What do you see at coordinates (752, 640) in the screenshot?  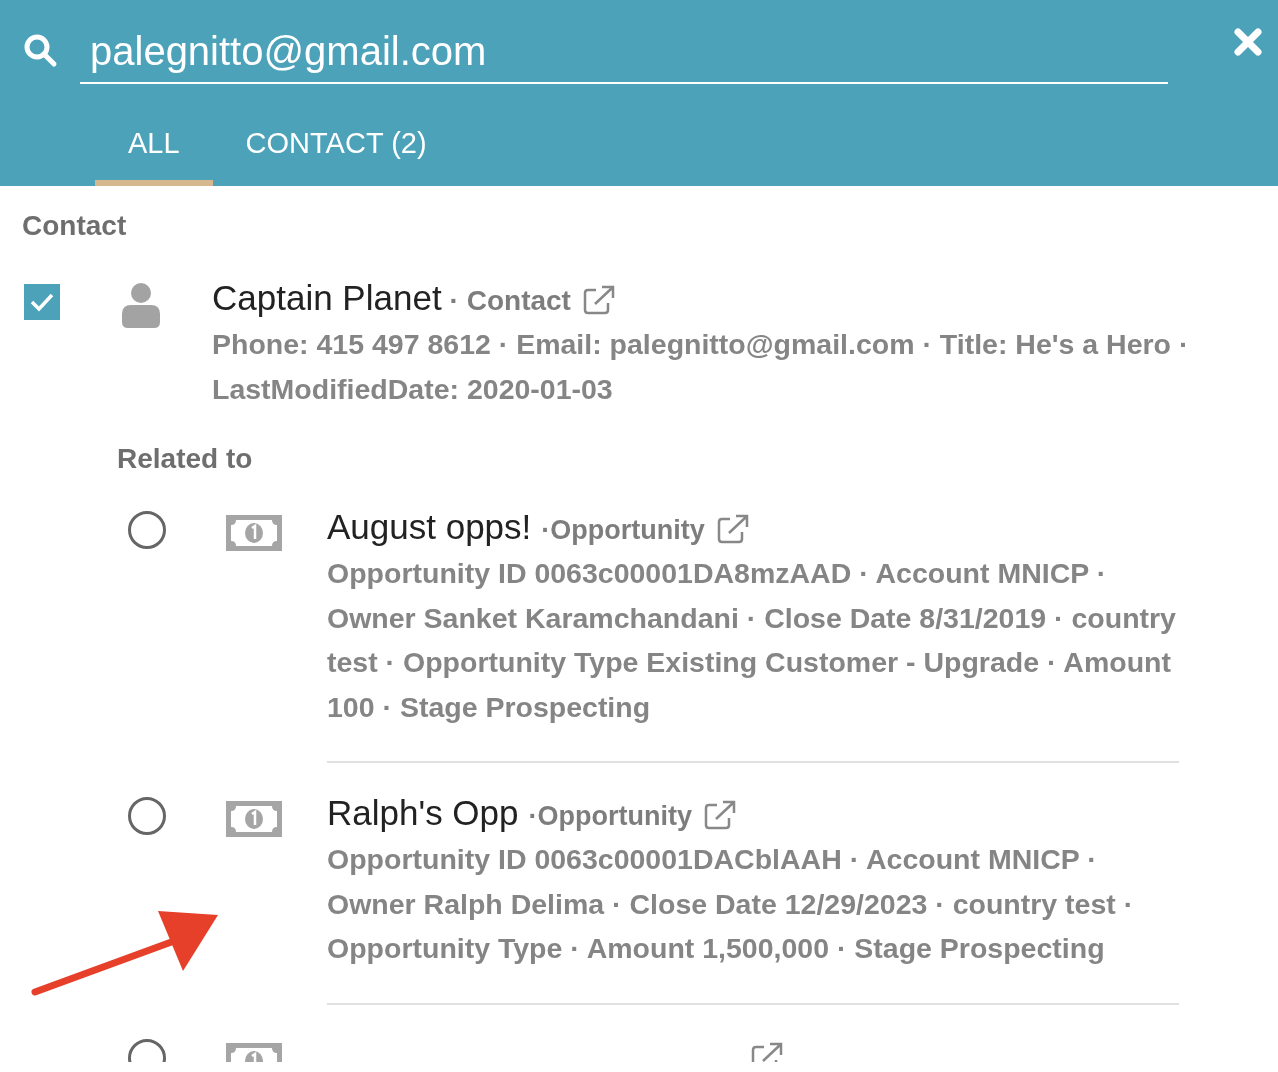 I see `opportunity-details: Opportunity ID 0063c00001DA8mzAAD · Account MNICP · Owner Sanket Karamchandani · Close Date 8/31/2019 · country test · Opportunity Type Existing Customer - Upgrade · Amount 100 · Stage Prospecting` at bounding box center [752, 640].